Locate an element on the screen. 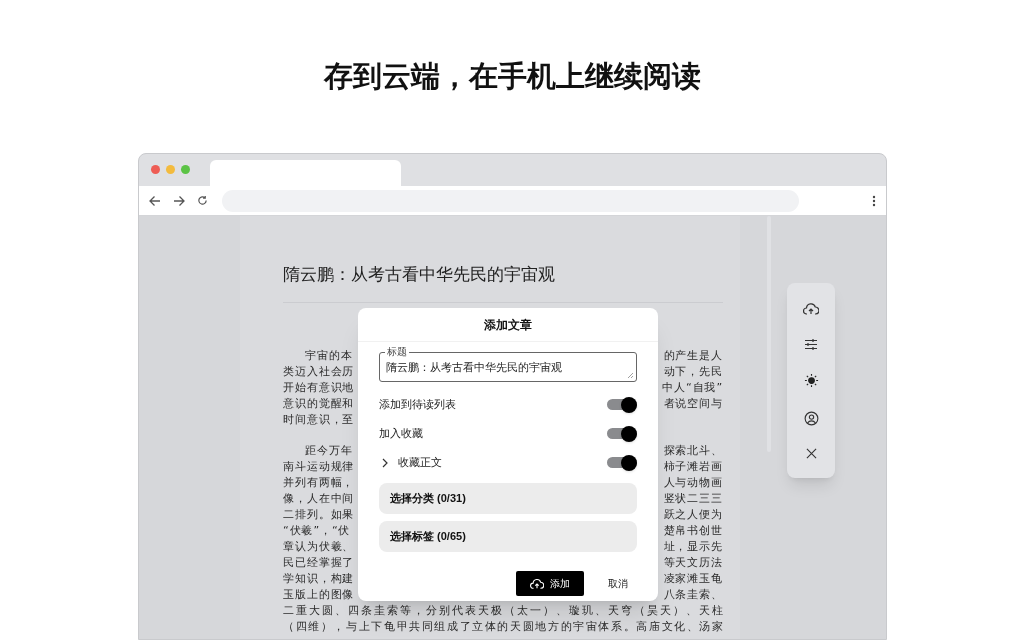 The width and height of the screenshot is (1024, 640). article-title: 隋云鹏：从考古看中华先民的宇宙观 is located at coordinates (419, 274).